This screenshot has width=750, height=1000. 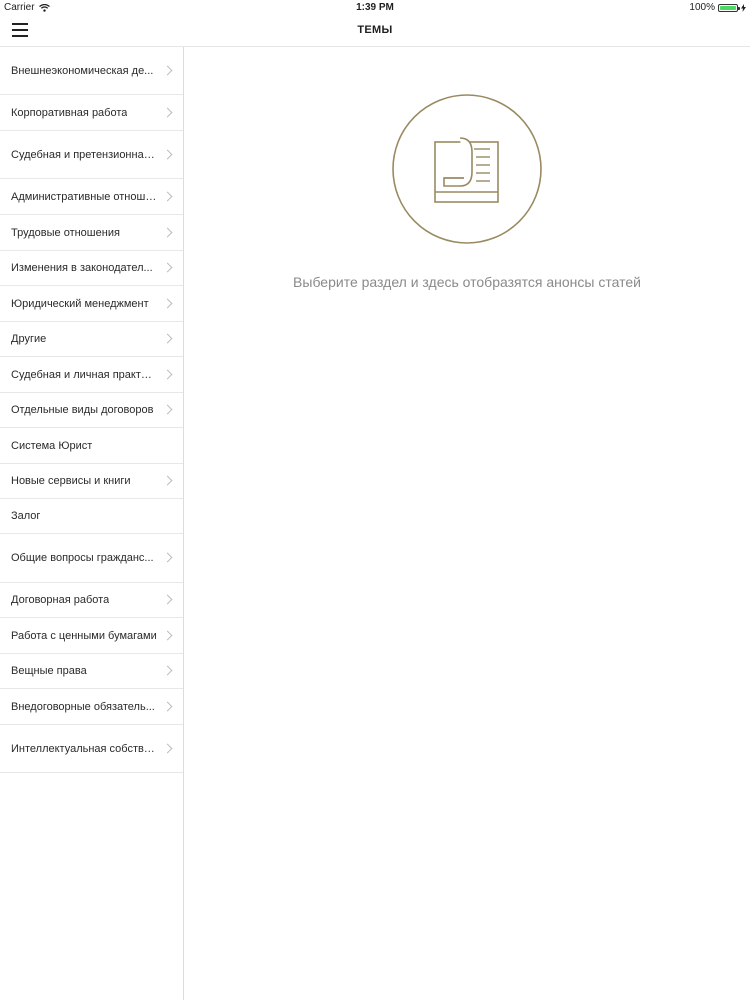 I want to click on navigation-bar: ТЕМЫ, so click(x=375, y=31).